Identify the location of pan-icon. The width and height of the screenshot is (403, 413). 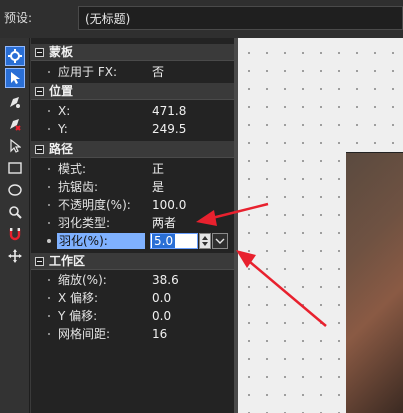
(15, 256).